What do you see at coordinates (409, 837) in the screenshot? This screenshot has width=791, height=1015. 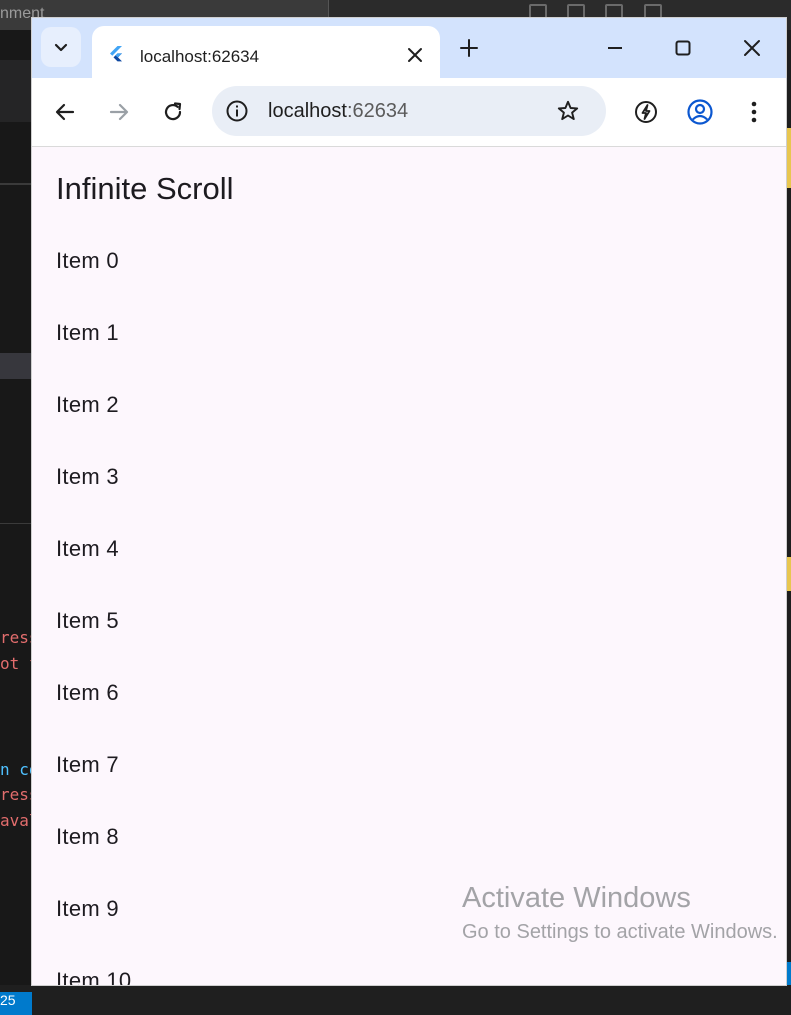 I see `list-item: Item 8` at bounding box center [409, 837].